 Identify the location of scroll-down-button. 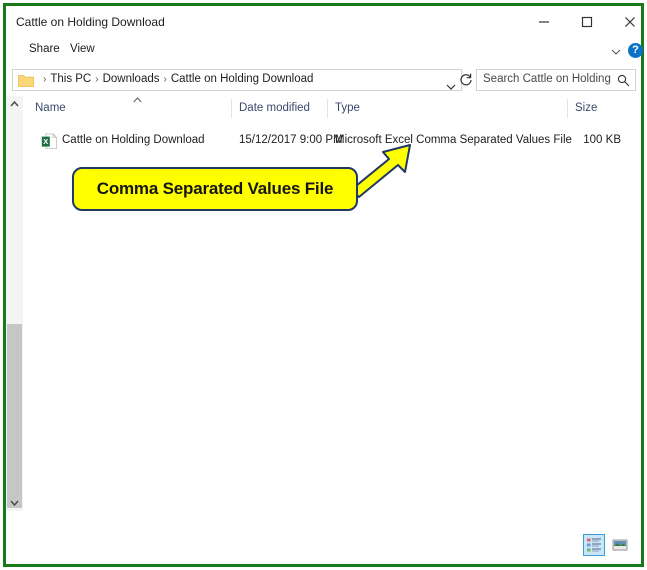
(14, 502).